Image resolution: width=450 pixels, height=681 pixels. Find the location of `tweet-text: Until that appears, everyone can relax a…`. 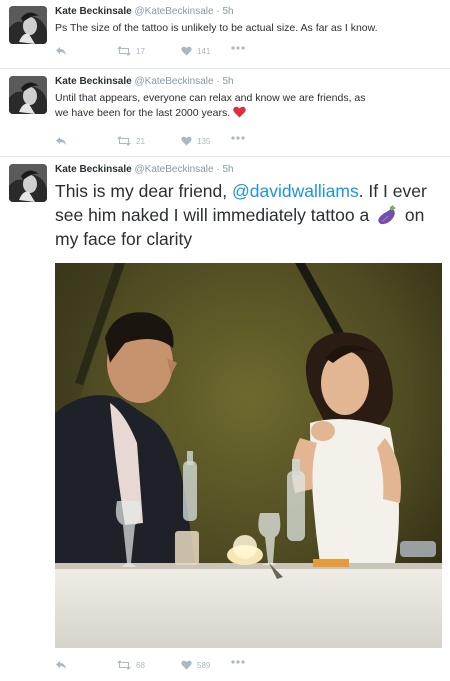

tweet-text: Until that appears, everyone can relax a… is located at coordinates (247, 106).